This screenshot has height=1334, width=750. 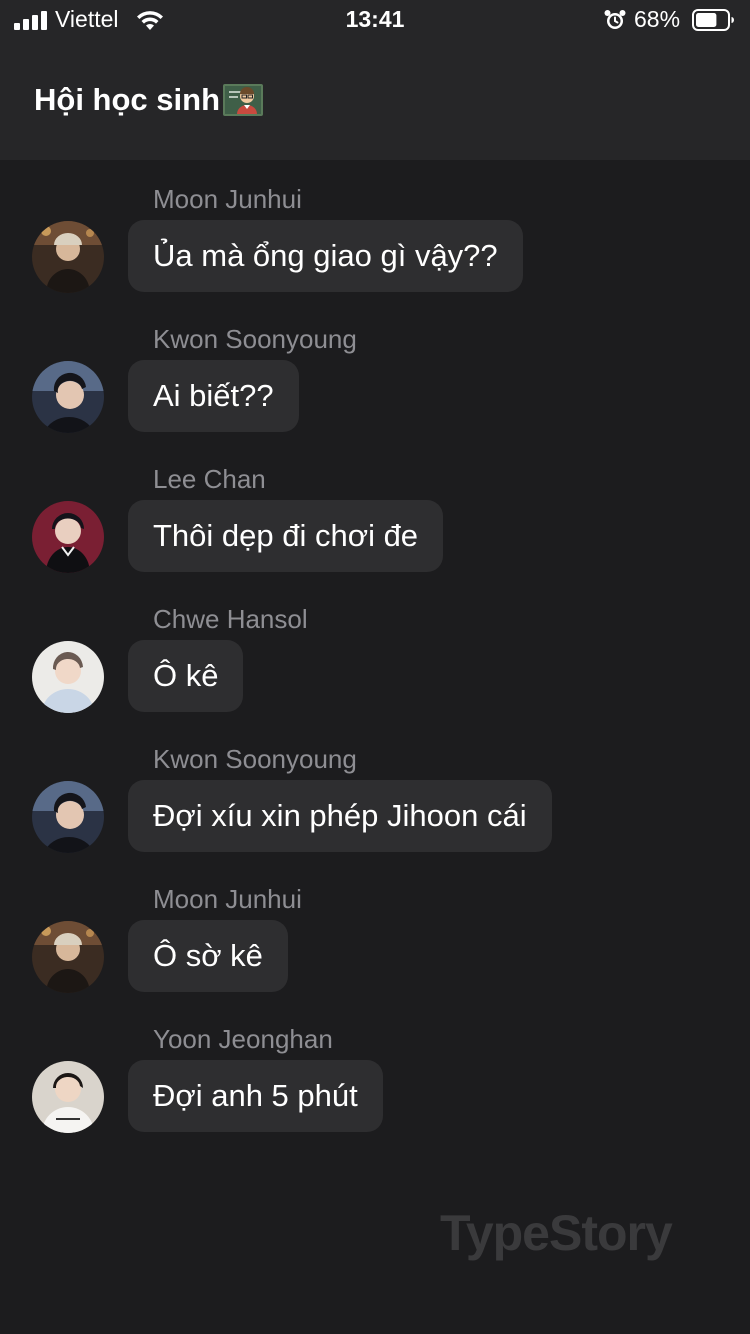 What do you see at coordinates (127, 99) in the screenshot?
I see `chat-title: Hội học sinh` at bounding box center [127, 99].